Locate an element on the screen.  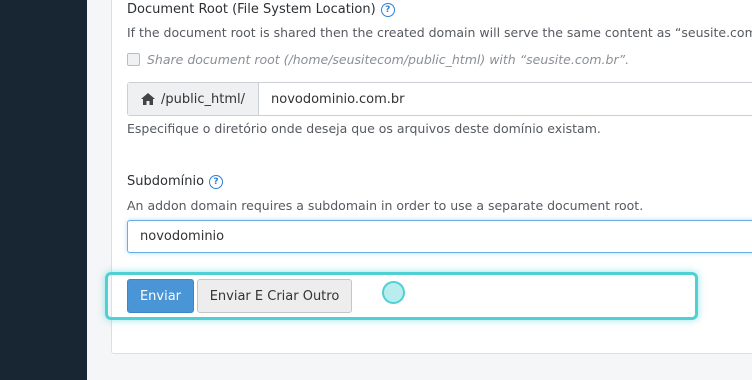
document-root-label: Document Root (File System Location) ? is located at coordinates (261, 9).